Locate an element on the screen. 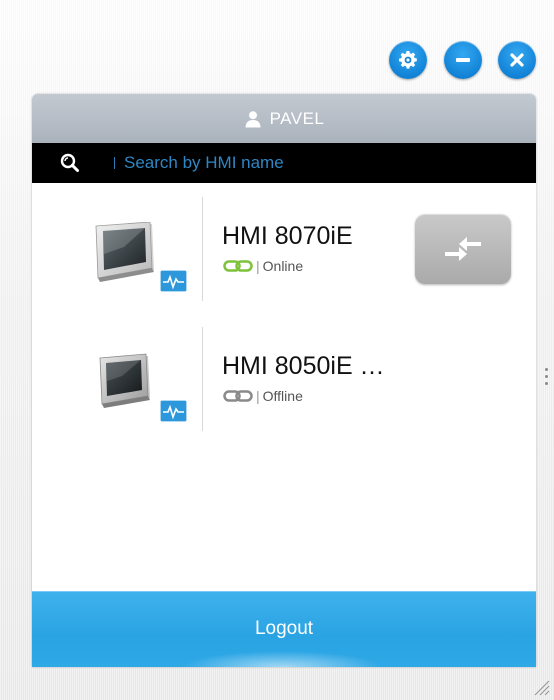 The height and width of the screenshot is (700, 554). connect-button is located at coordinates (463, 249).